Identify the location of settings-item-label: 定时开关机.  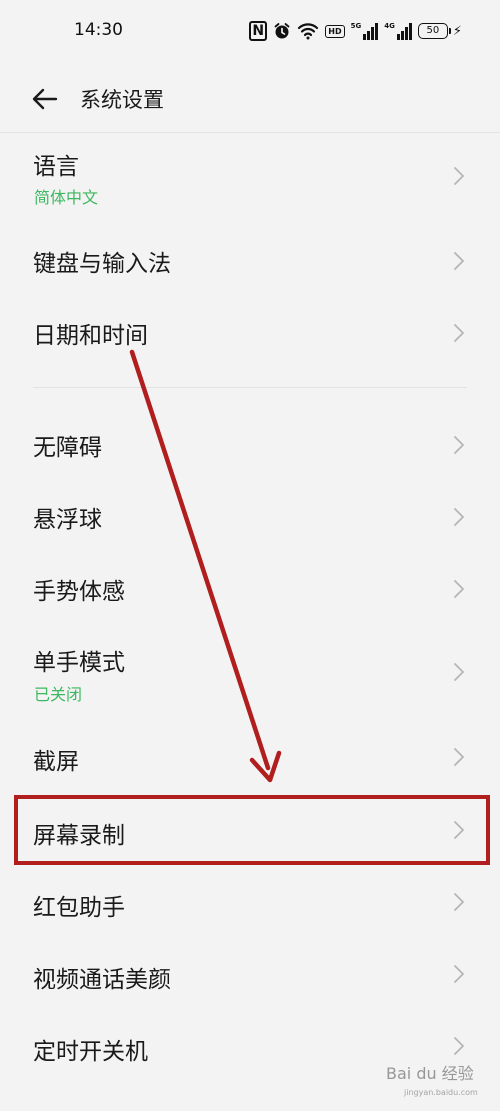
(90, 1052).